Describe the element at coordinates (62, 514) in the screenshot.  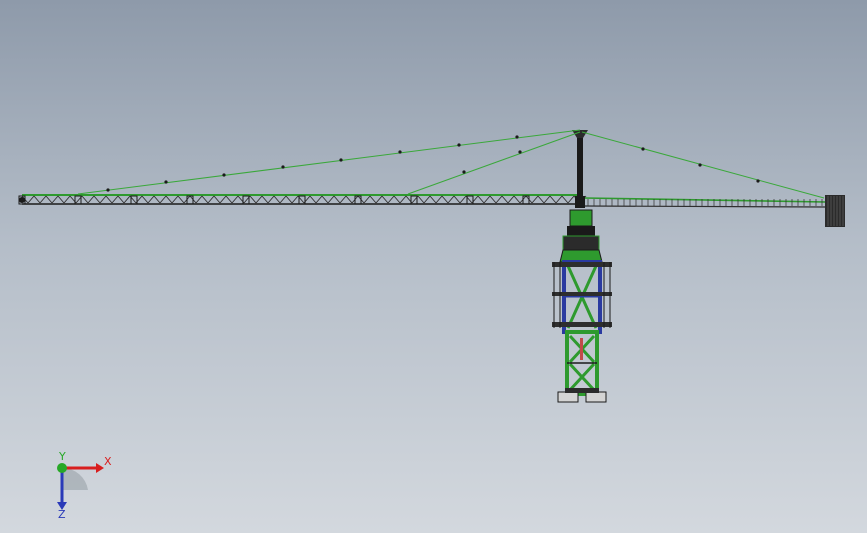
I see `z-axis-label: Z` at that location.